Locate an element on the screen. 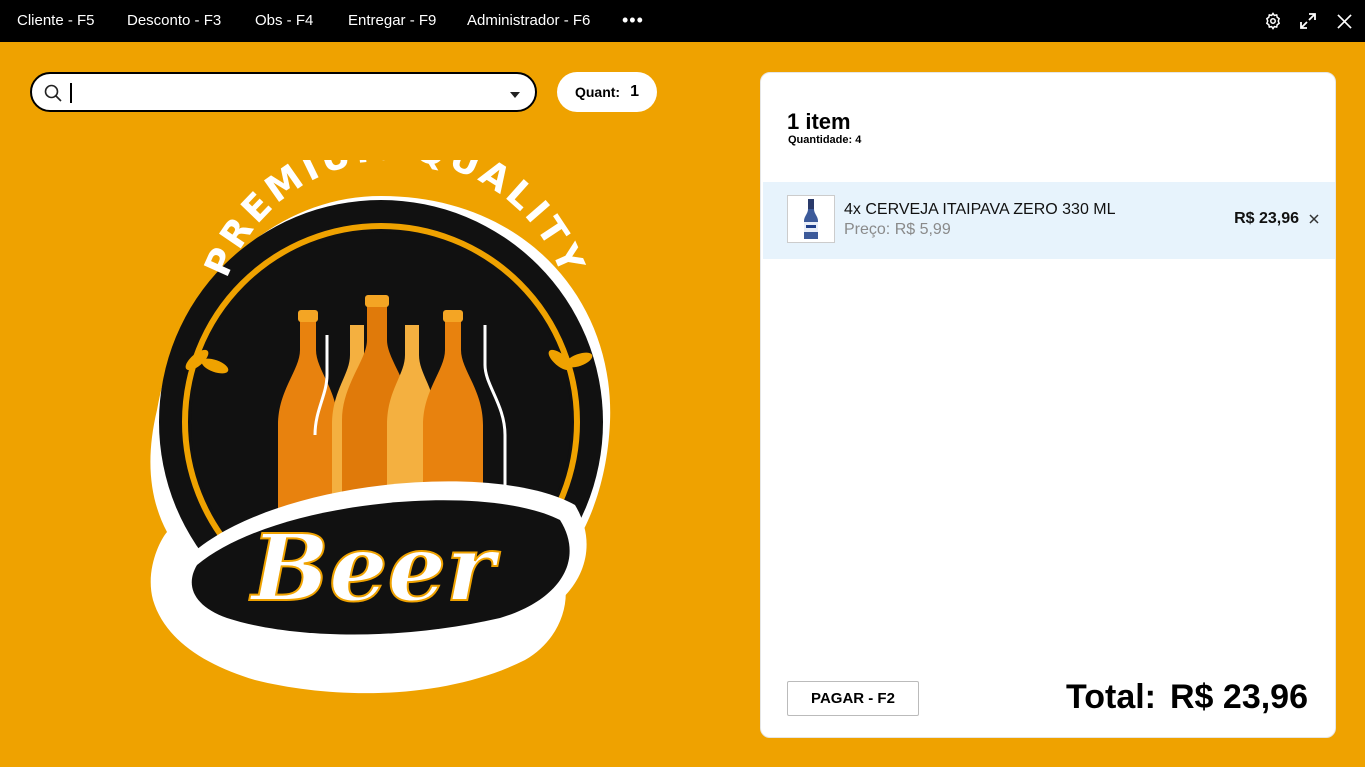  product-thumbnail is located at coordinates (811, 219).